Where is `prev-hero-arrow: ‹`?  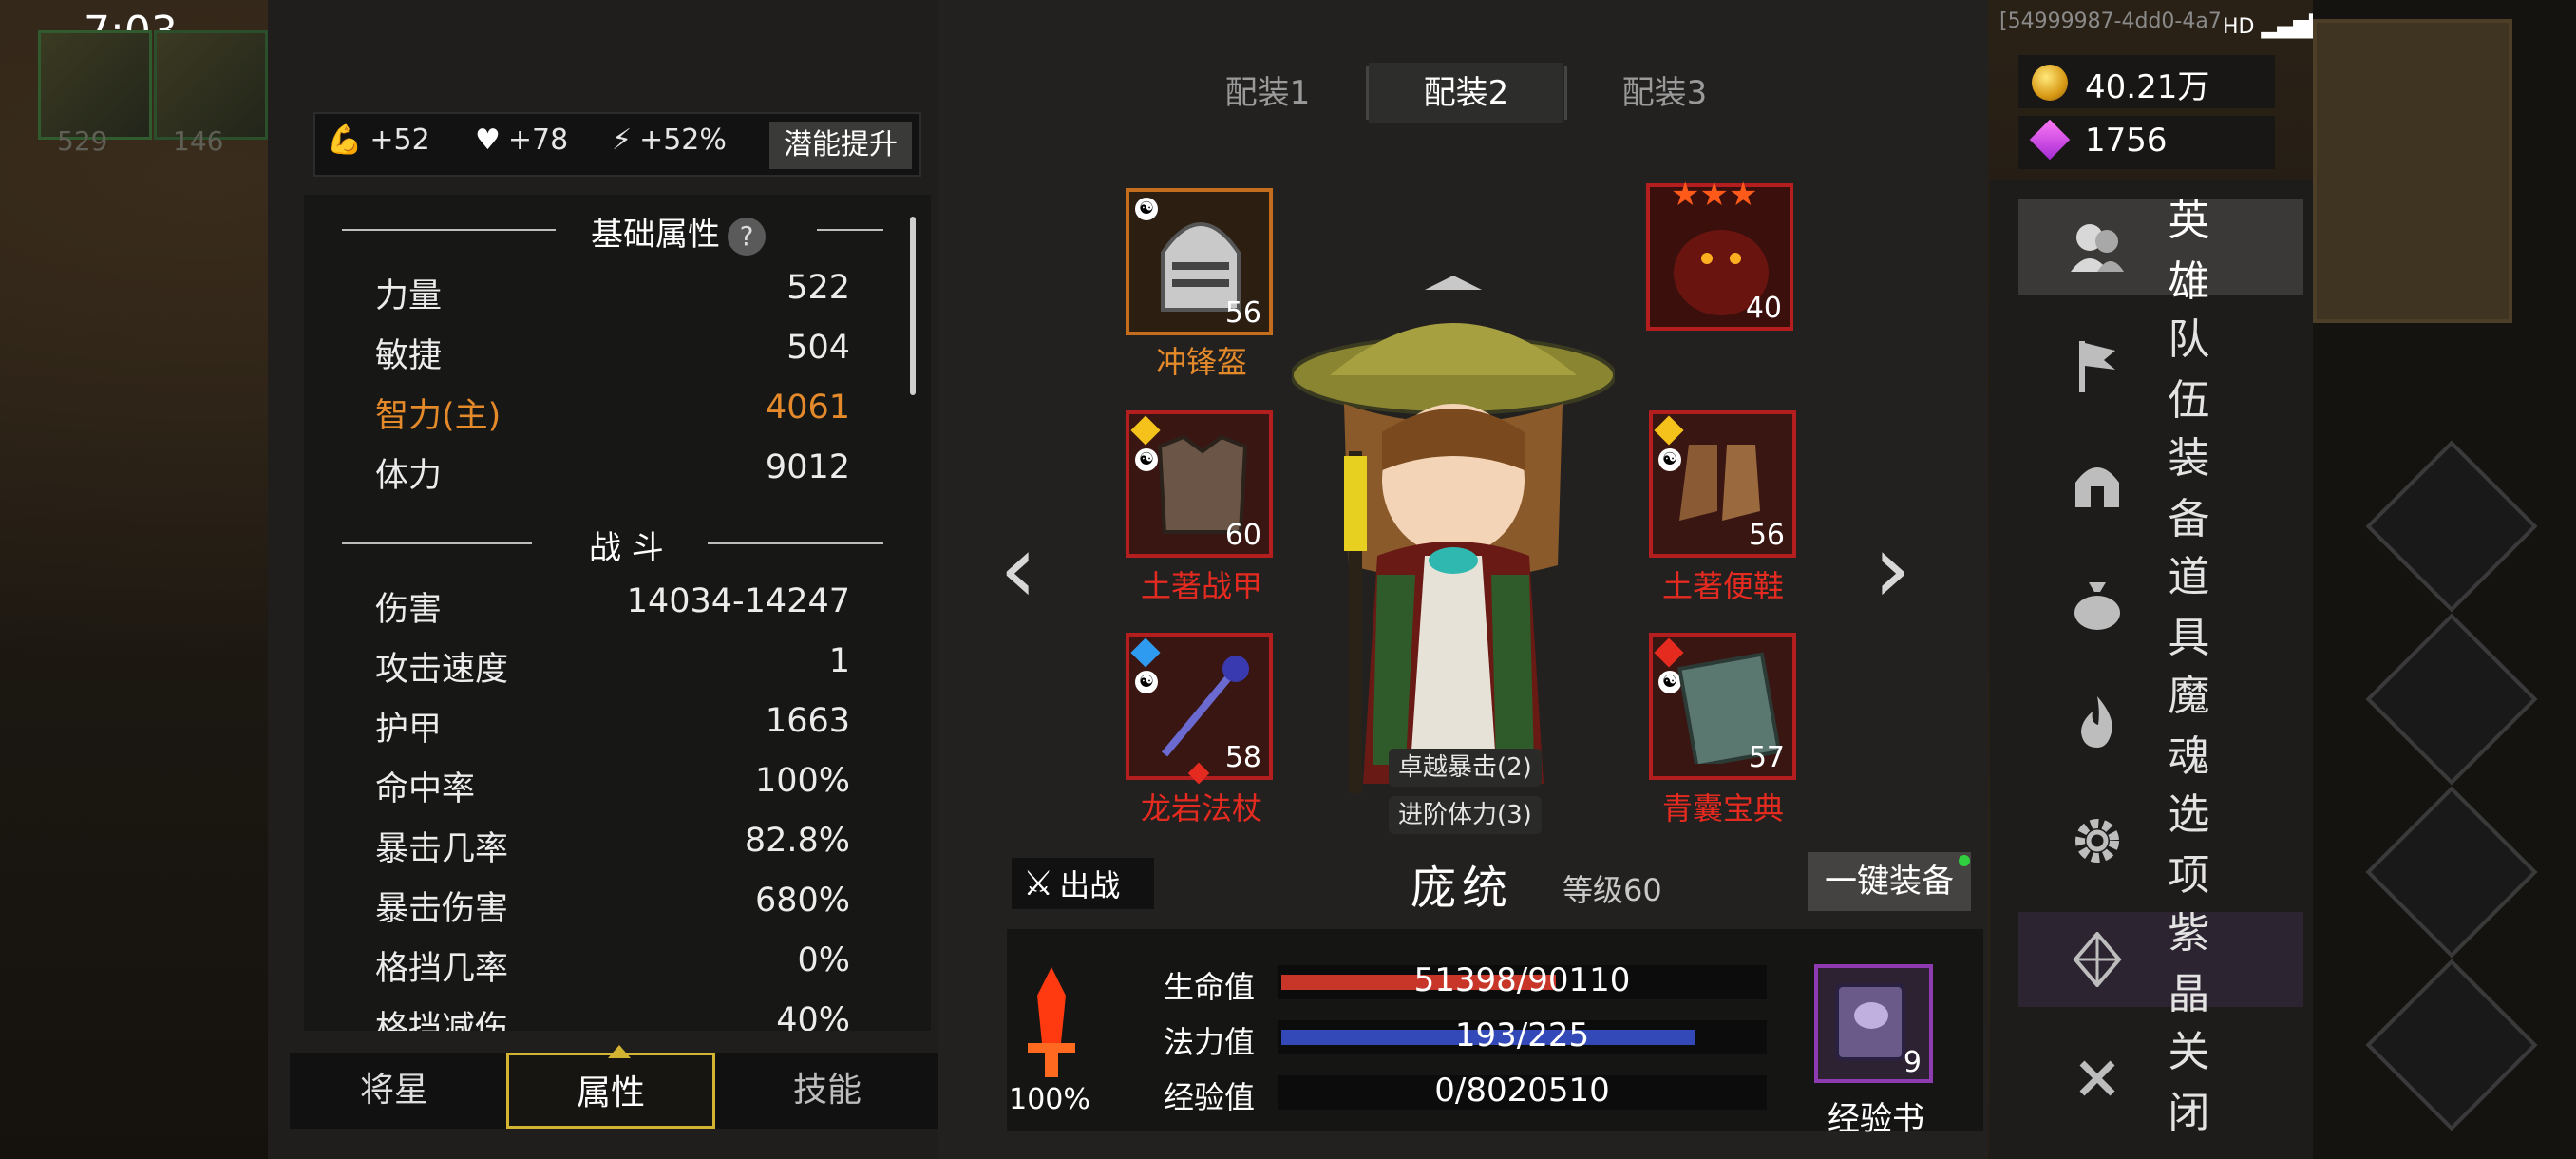 prev-hero-arrow: ‹ is located at coordinates (1018, 568).